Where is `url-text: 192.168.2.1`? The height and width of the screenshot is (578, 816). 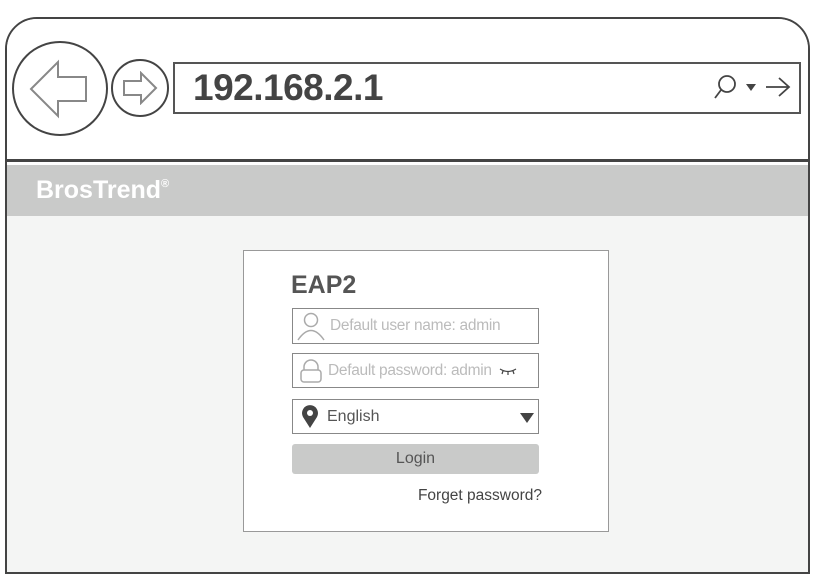
url-text: 192.168.2.1 is located at coordinates (288, 87).